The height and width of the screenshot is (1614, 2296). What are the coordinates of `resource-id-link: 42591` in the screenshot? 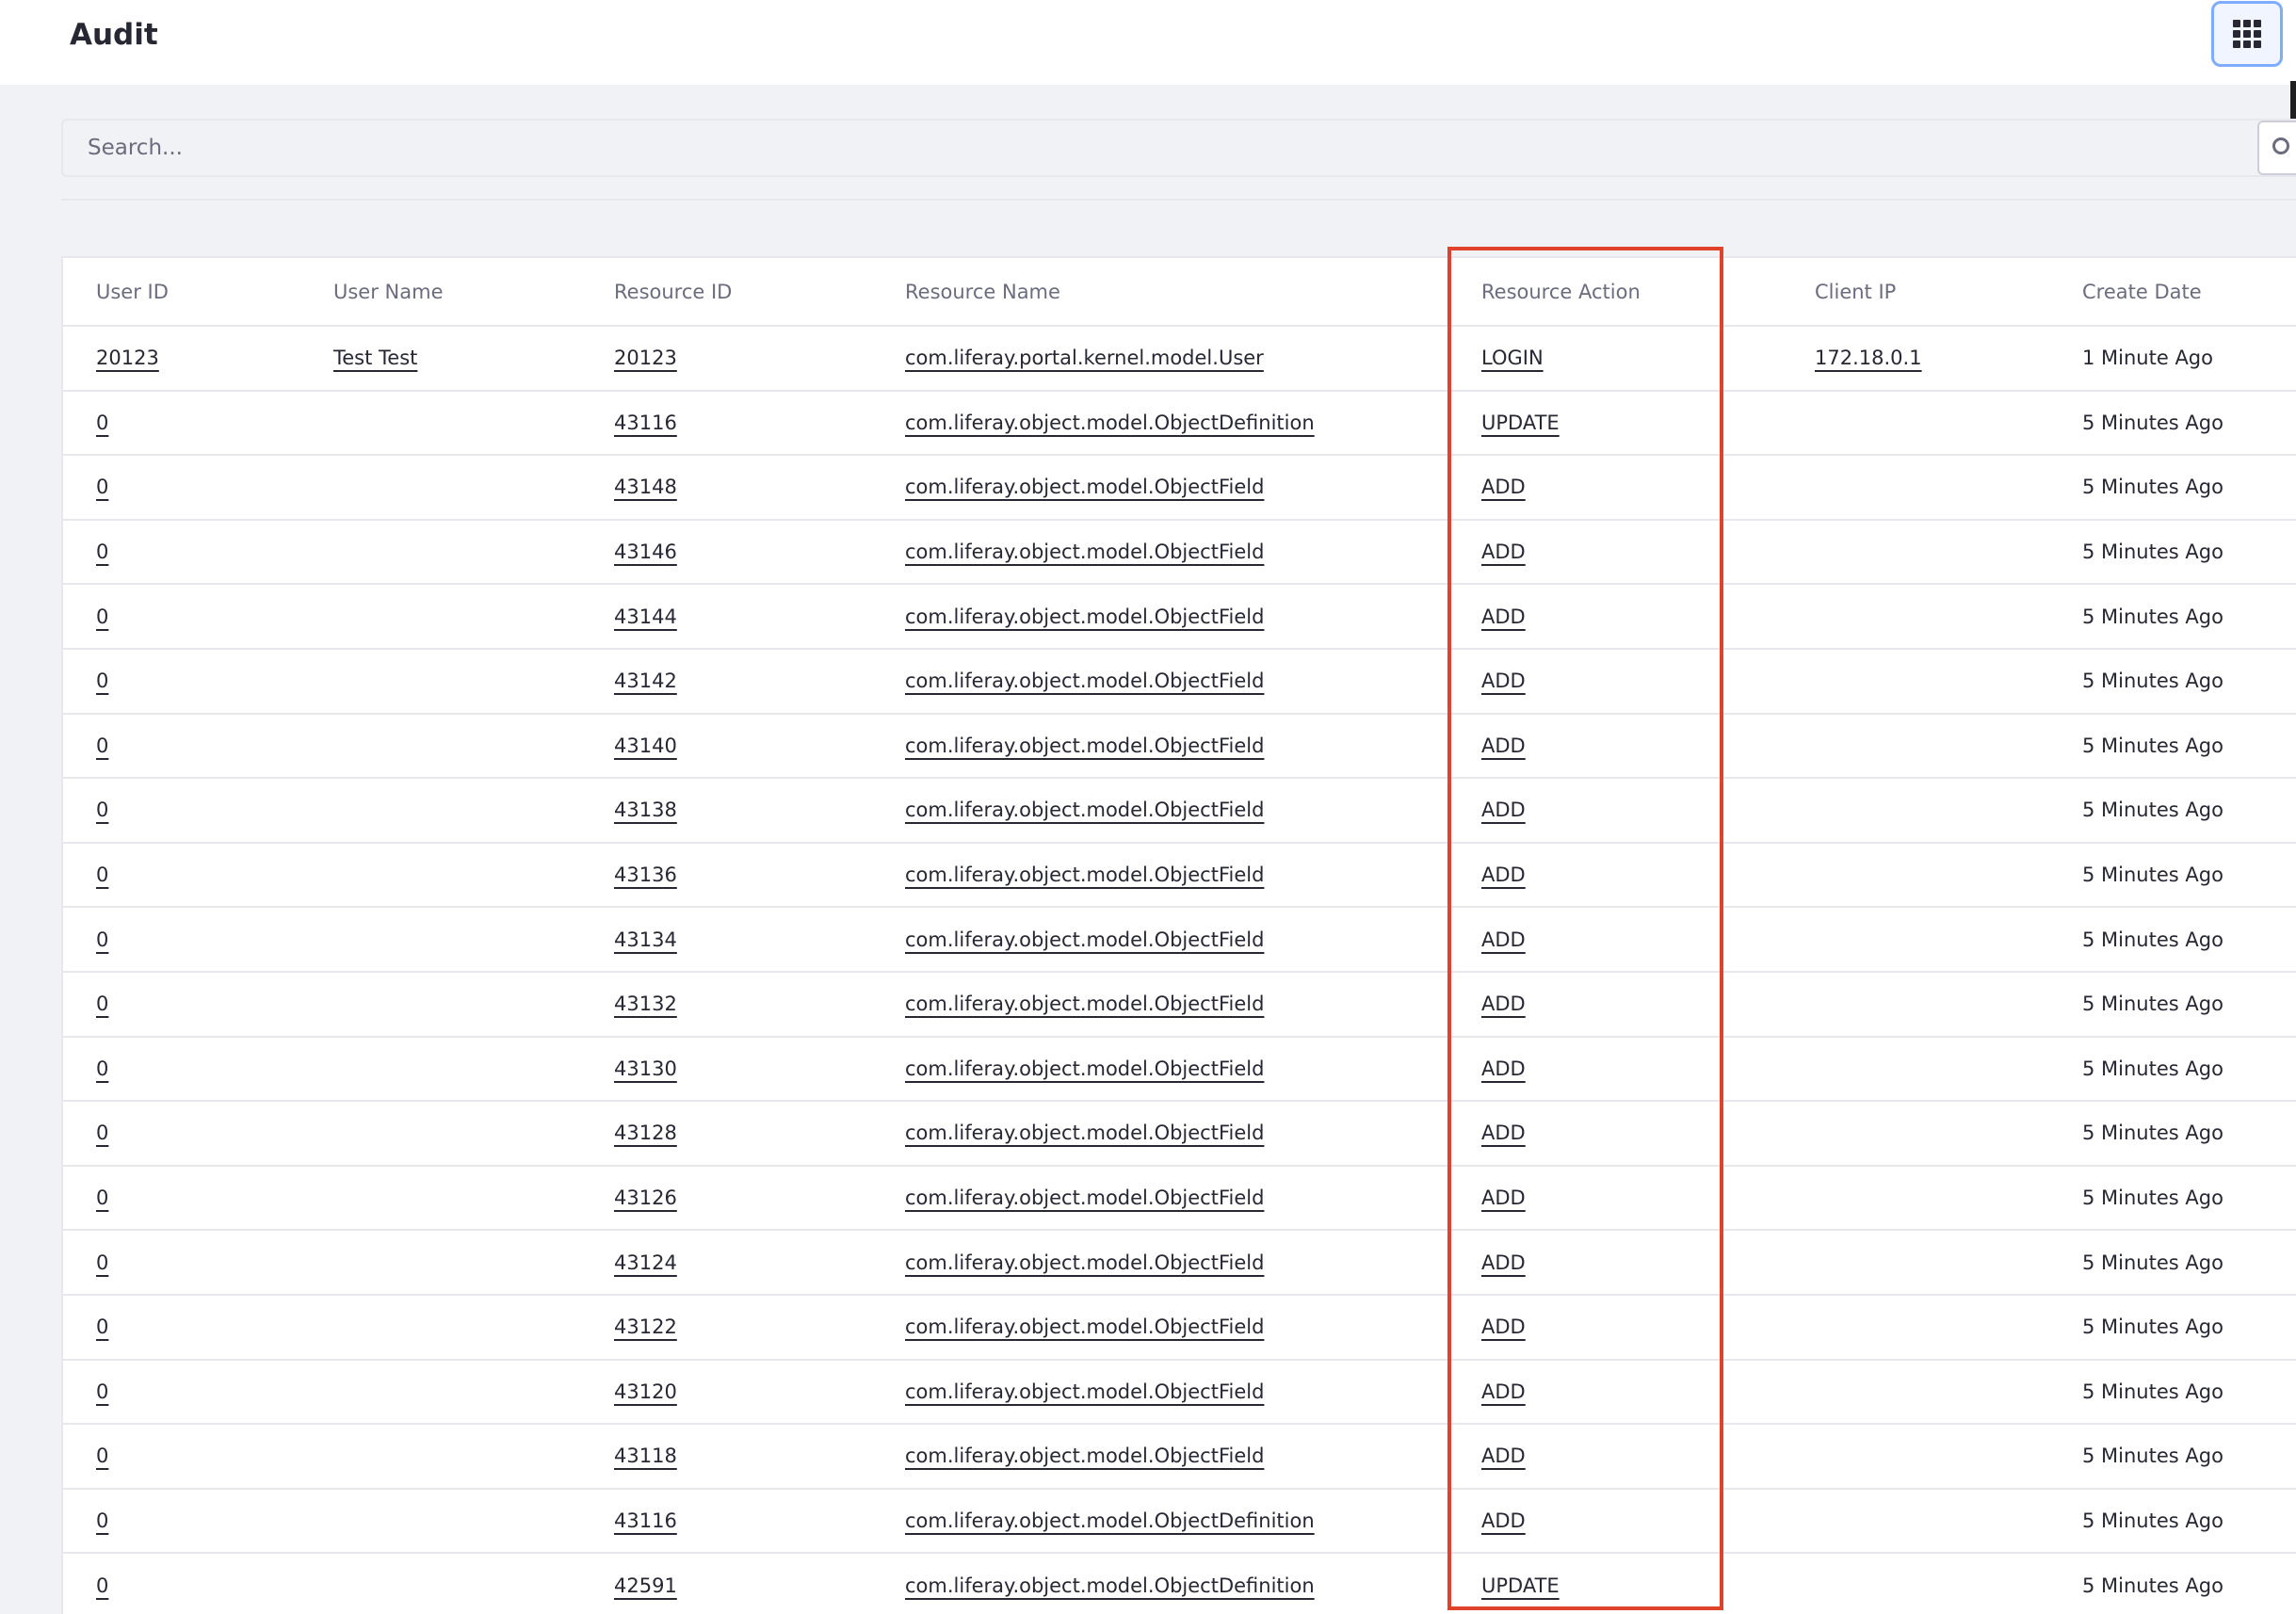 It's located at (645, 1585).